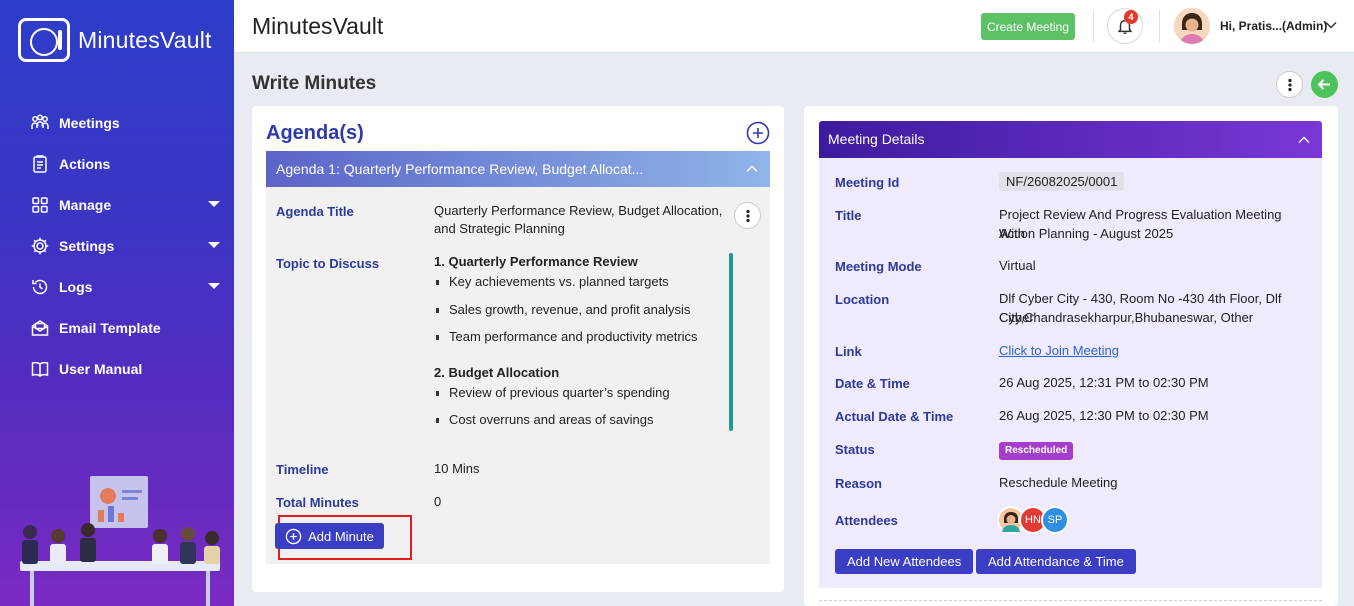 The height and width of the screenshot is (606, 1354). Describe the element at coordinates (1104, 382) in the screenshot. I see `date-time-value: 26 Aug 2025, 12:31 PM to 02:30 PM` at that location.